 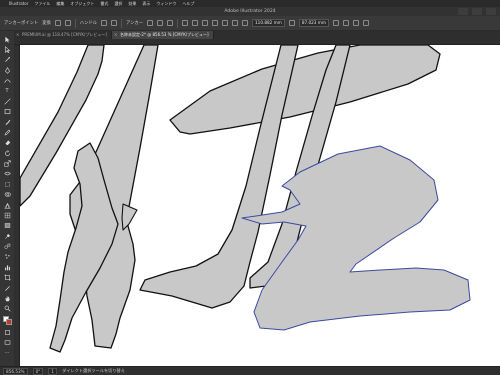 I want to click on align-middle-icon, so click(x=225, y=23).